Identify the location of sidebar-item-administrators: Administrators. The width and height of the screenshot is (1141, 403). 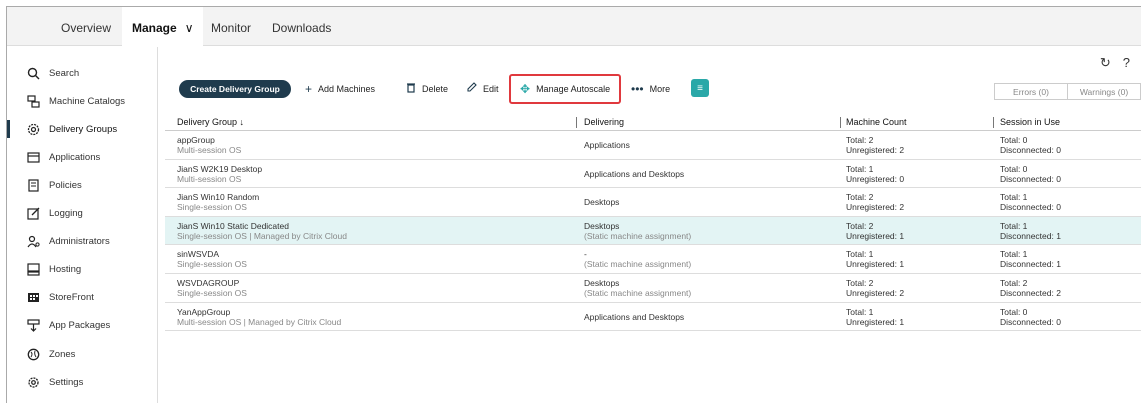
(82, 241).